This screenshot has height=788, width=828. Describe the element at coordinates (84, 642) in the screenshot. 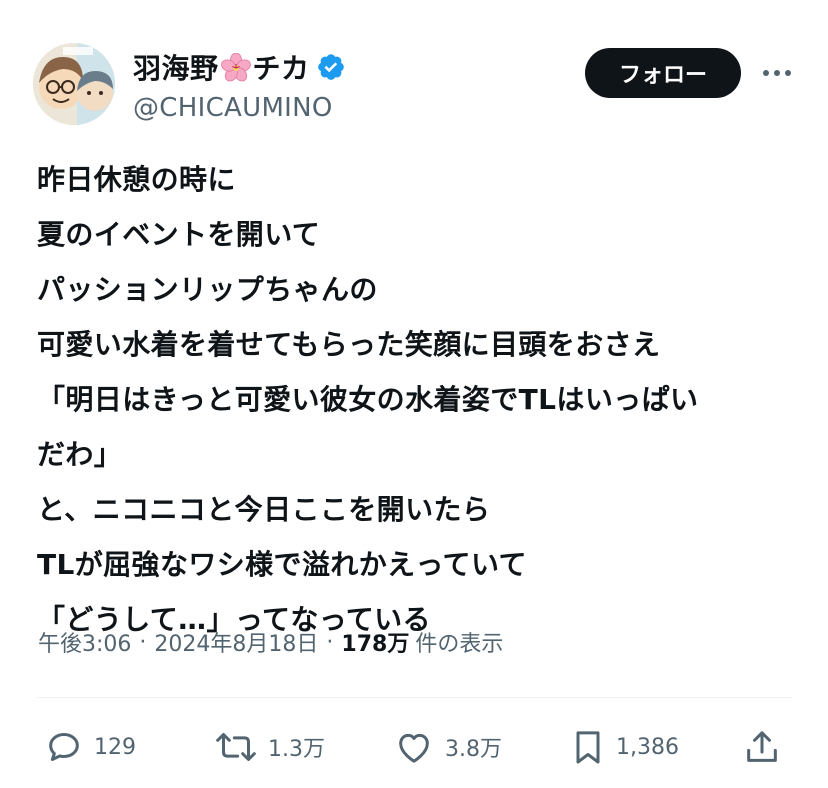

I see `tweet-time: 午後3:06` at that location.